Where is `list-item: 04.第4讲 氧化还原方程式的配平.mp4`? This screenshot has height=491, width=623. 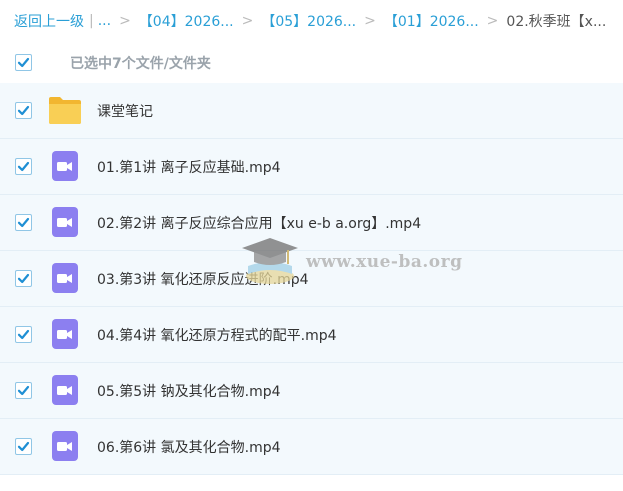 list-item: 04.第4讲 氧化还原方程式的配平.mp4 is located at coordinates (311, 335).